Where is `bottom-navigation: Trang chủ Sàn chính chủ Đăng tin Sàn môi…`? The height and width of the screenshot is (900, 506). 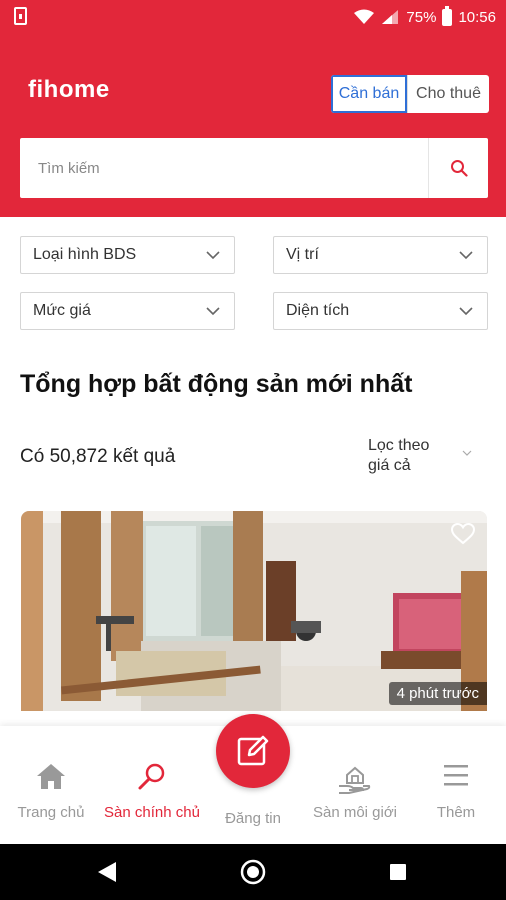 bottom-navigation: Trang chủ Sàn chính chủ Đăng tin Sàn môi… is located at coordinates (253, 779).